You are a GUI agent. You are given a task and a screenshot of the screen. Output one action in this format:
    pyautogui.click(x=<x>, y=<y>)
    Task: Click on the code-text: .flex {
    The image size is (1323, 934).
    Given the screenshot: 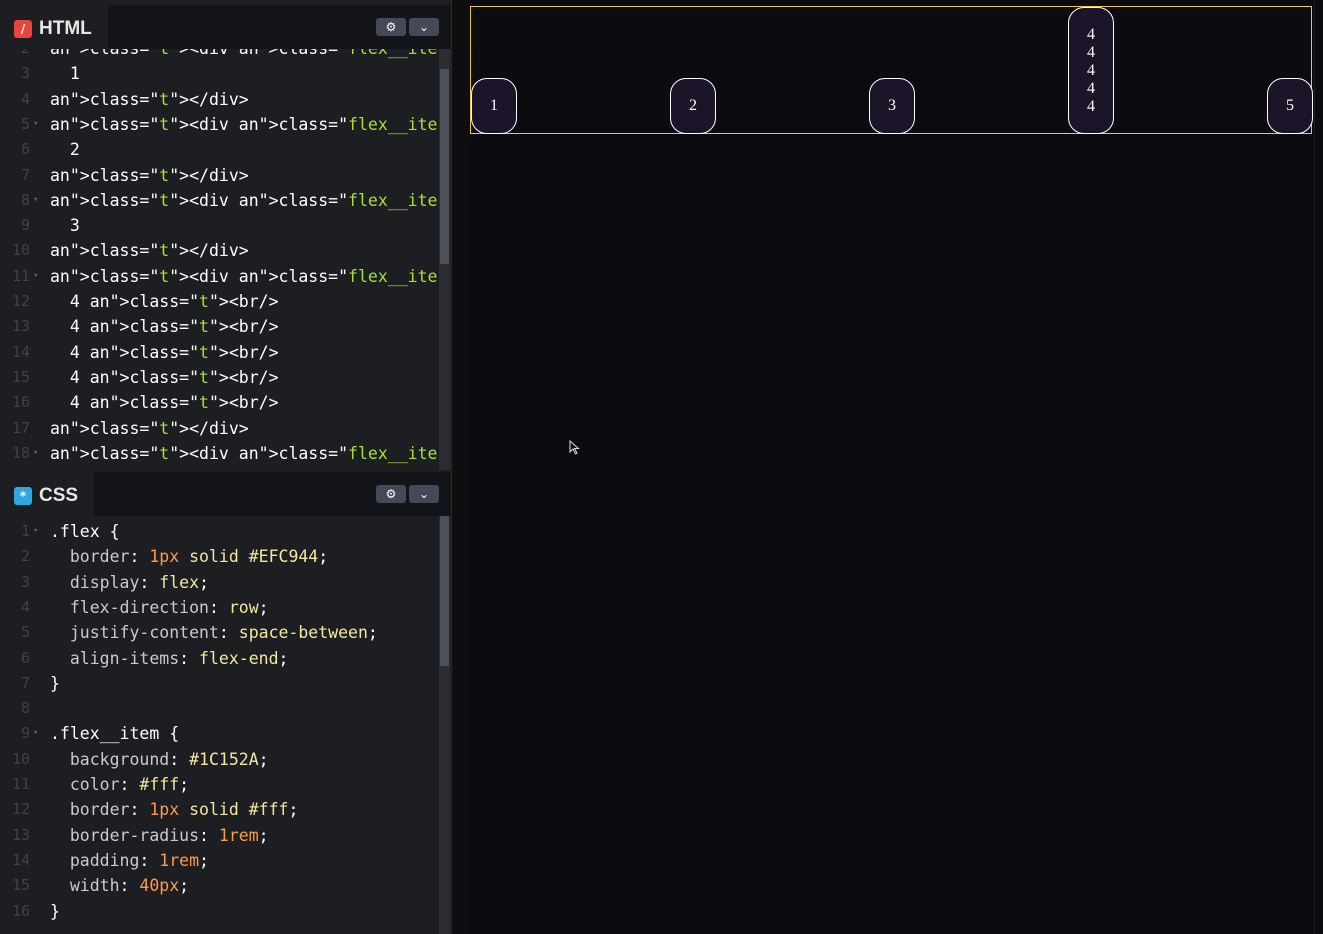 What is the action you would take?
    pyautogui.click(x=85, y=531)
    